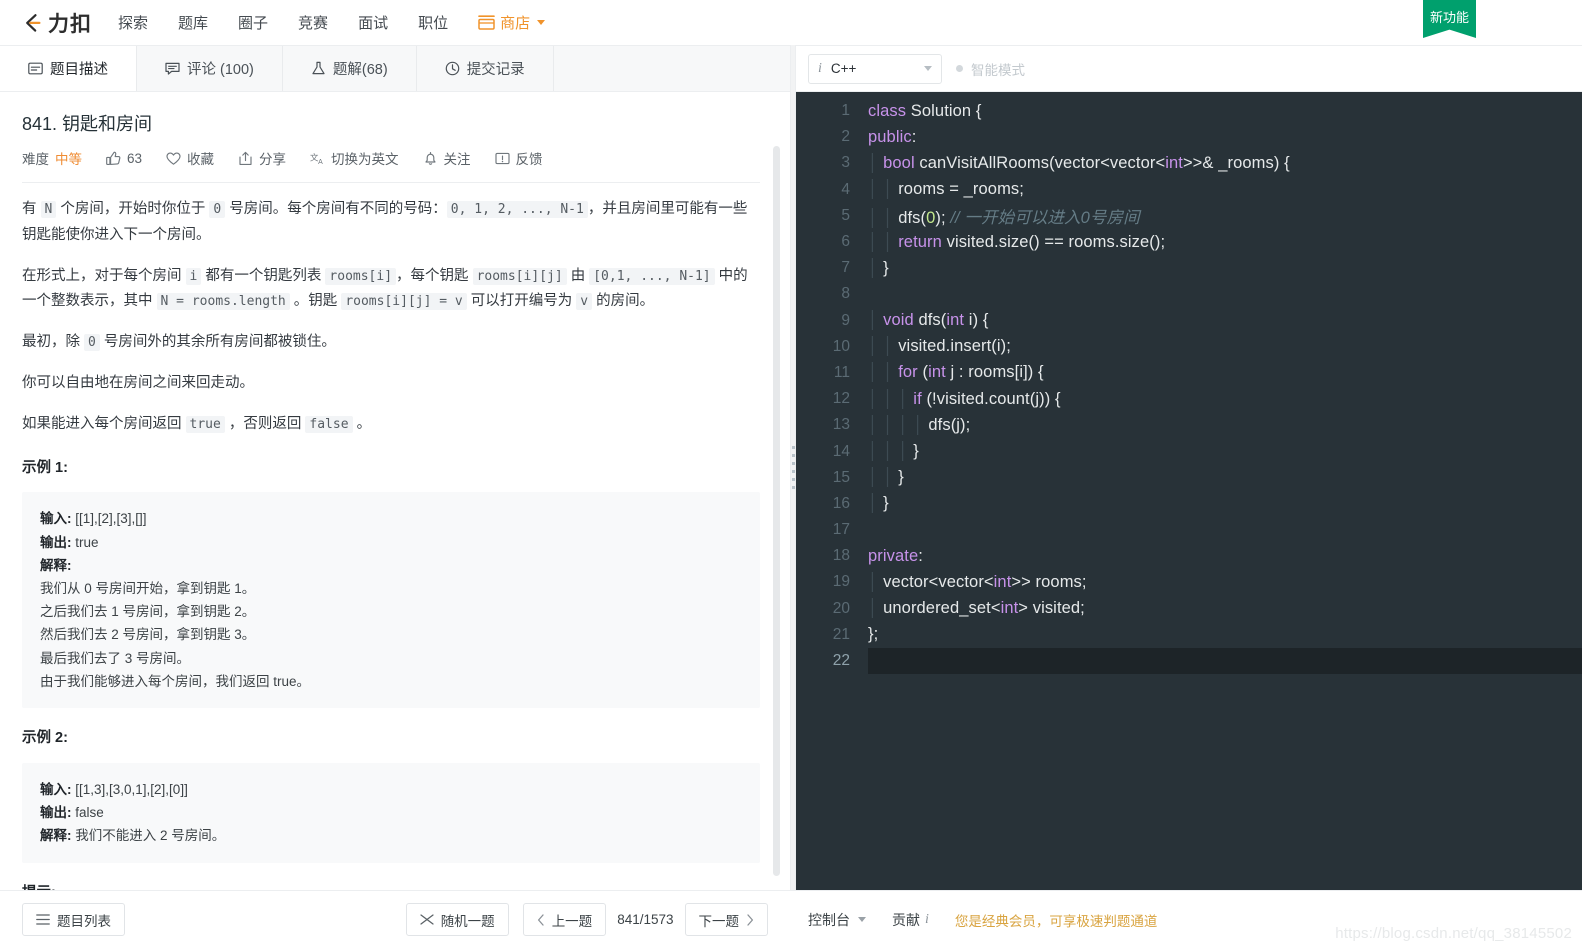 This screenshot has height=948, width=1582. Describe the element at coordinates (519, 276) in the screenshot. I see `inline-code: rooms[i][j]` at that location.